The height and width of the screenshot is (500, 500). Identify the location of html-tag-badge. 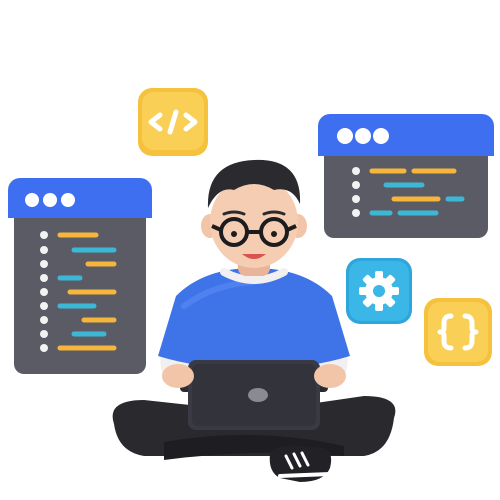
(173, 122).